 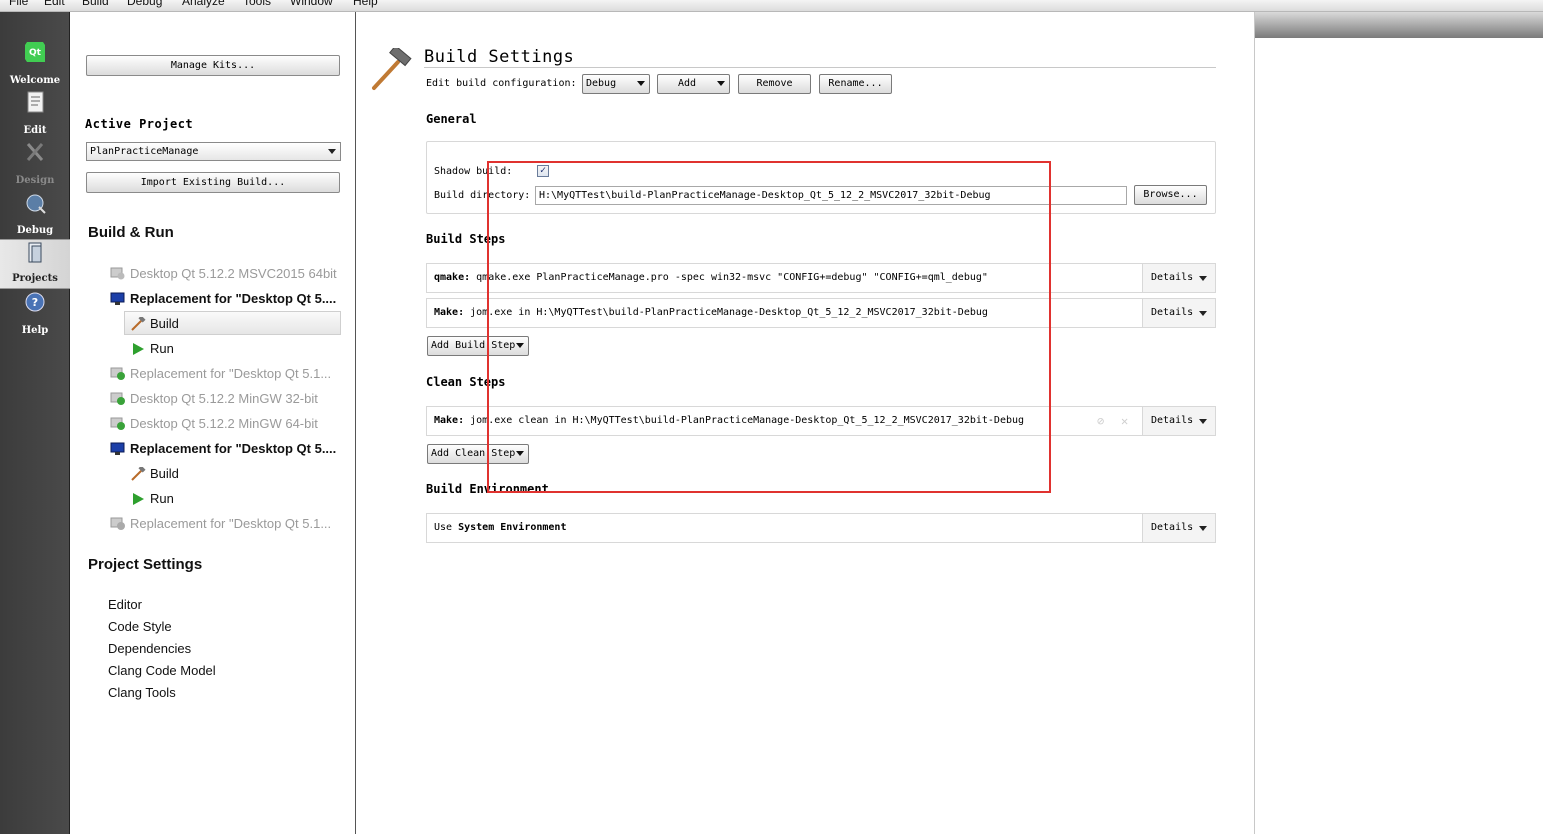 What do you see at coordinates (820, 67) in the screenshot?
I see `title-divider` at bounding box center [820, 67].